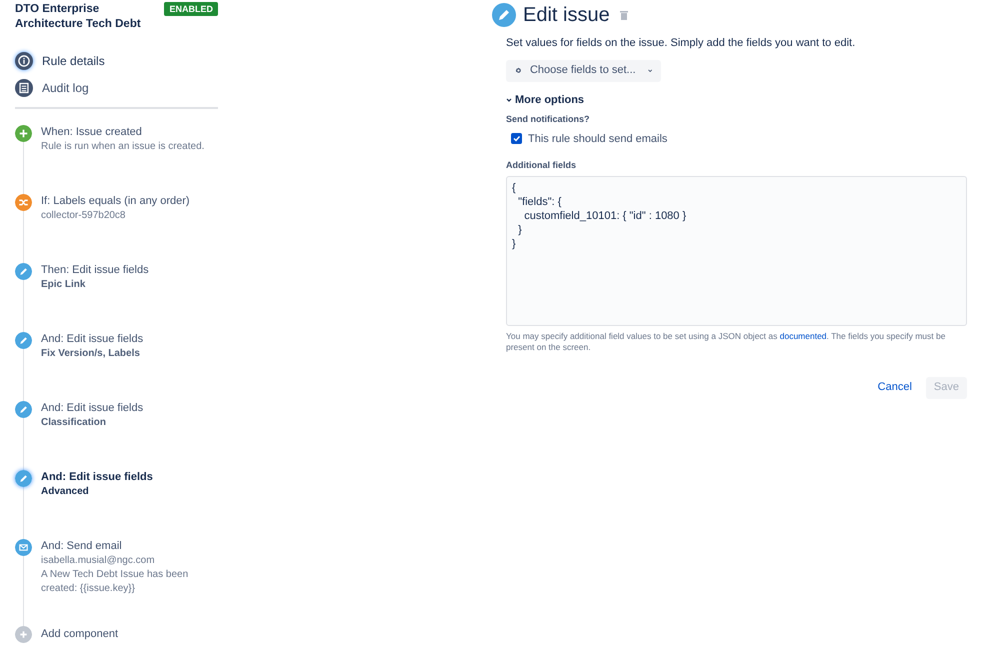 This screenshot has width=999, height=653. What do you see at coordinates (545, 100) in the screenshot?
I see `more-options-toggle: More options` at bounding box center [545, 100].